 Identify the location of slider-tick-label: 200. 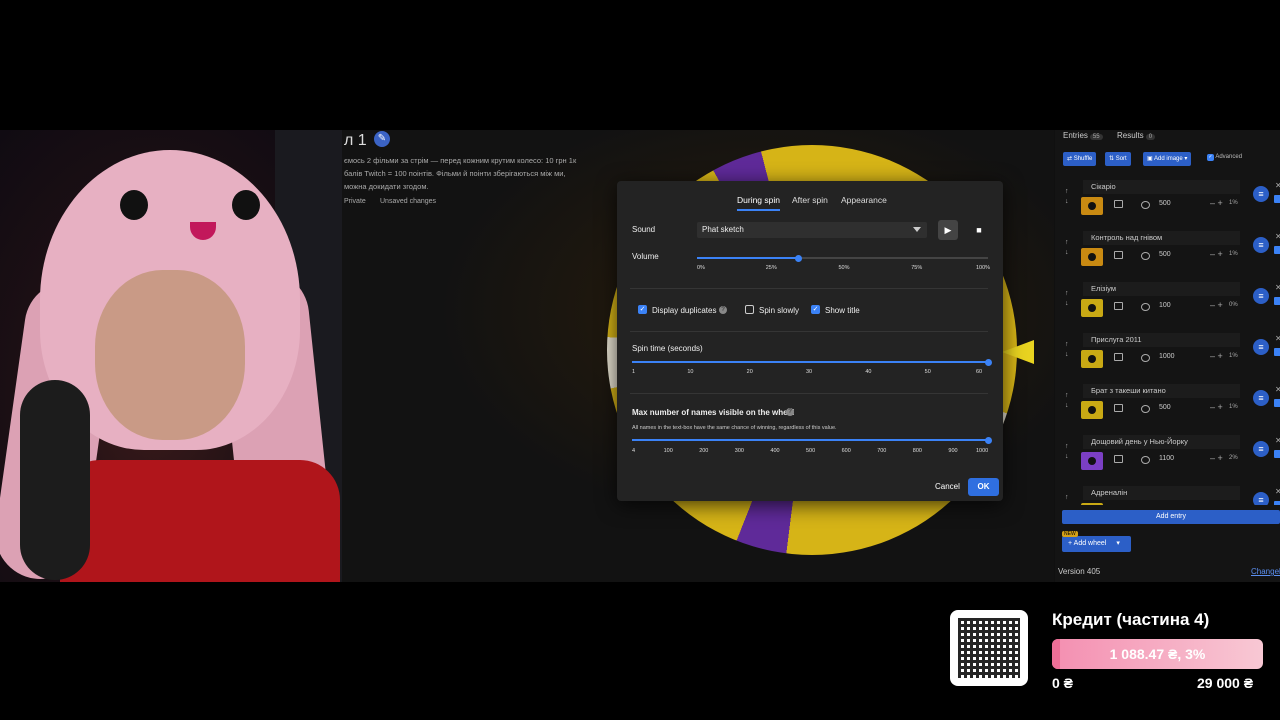
(704, 451).